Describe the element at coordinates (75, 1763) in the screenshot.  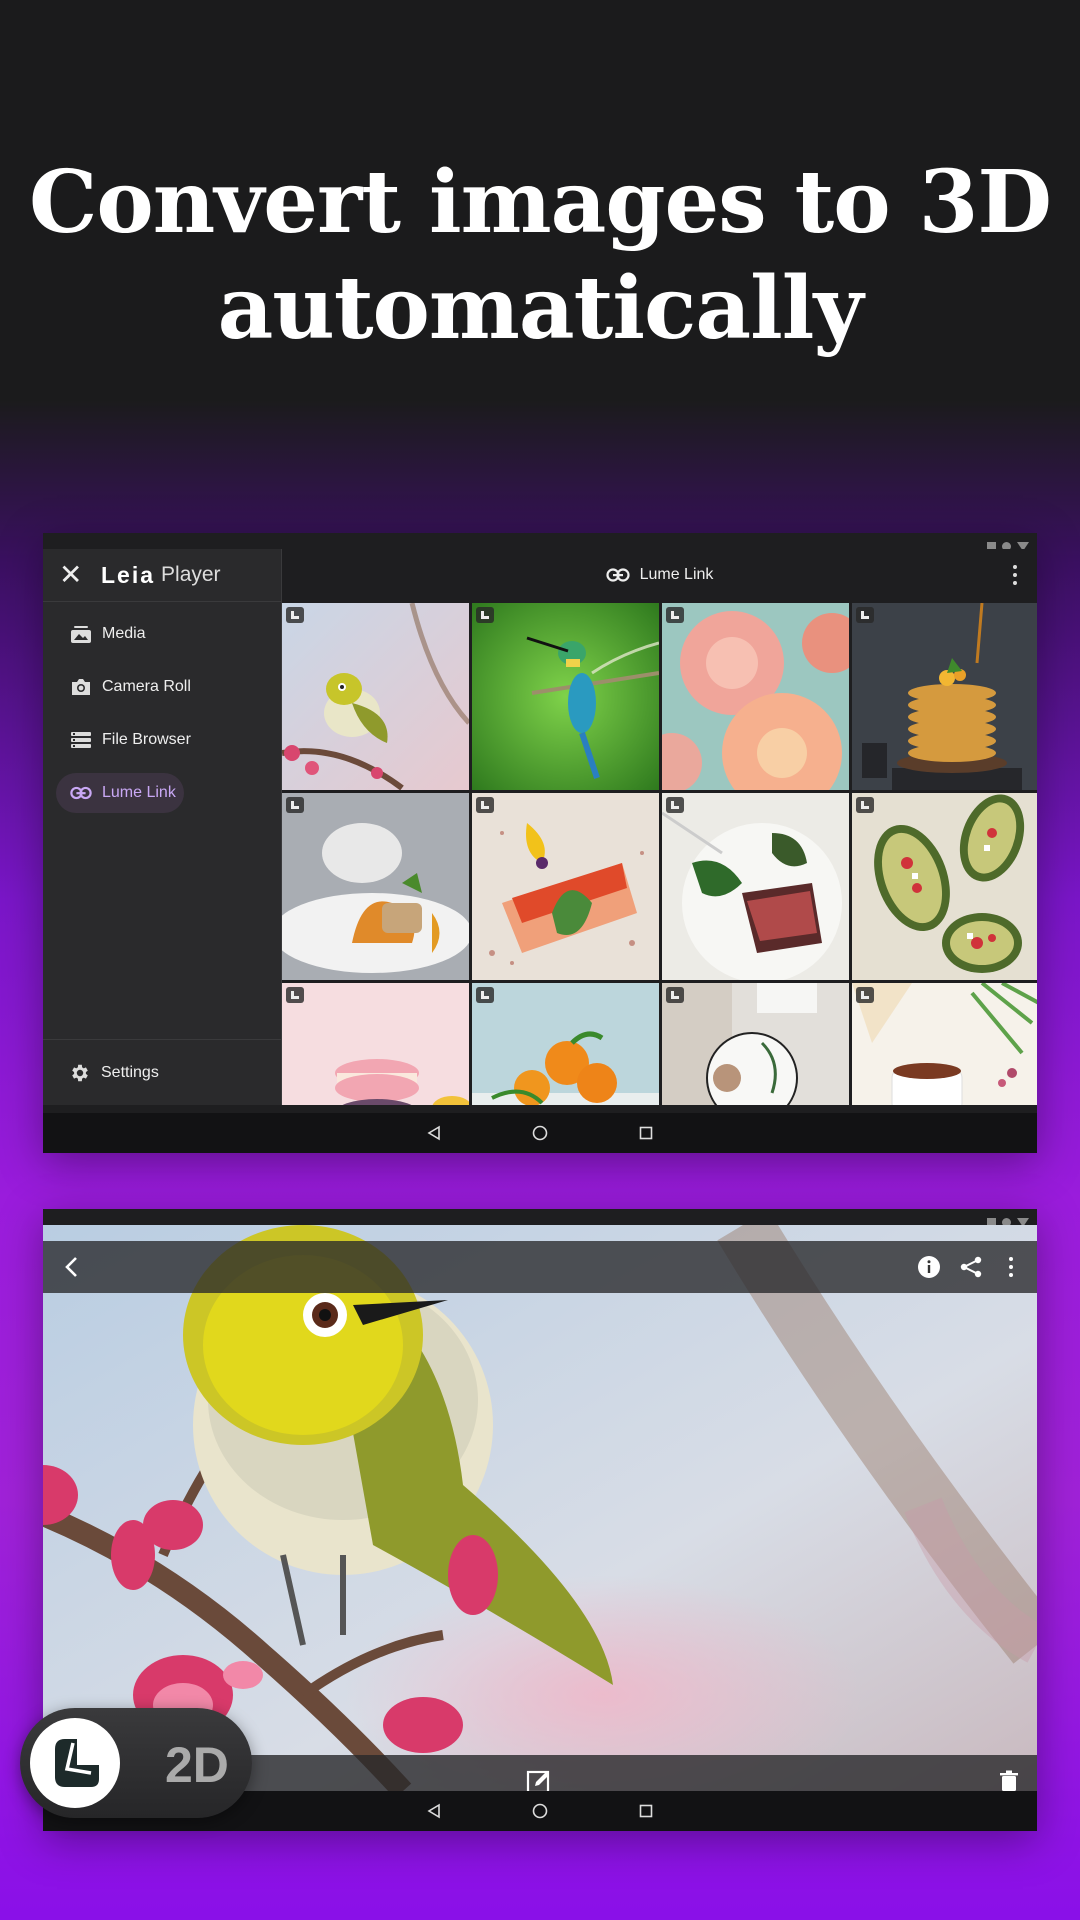
I see `lume-logo-icon` at that location.